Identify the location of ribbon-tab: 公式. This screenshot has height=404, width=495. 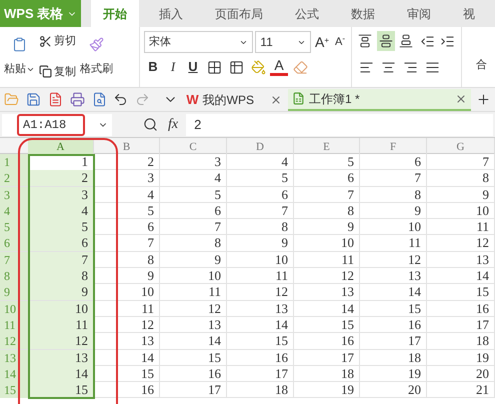
(307, 13).